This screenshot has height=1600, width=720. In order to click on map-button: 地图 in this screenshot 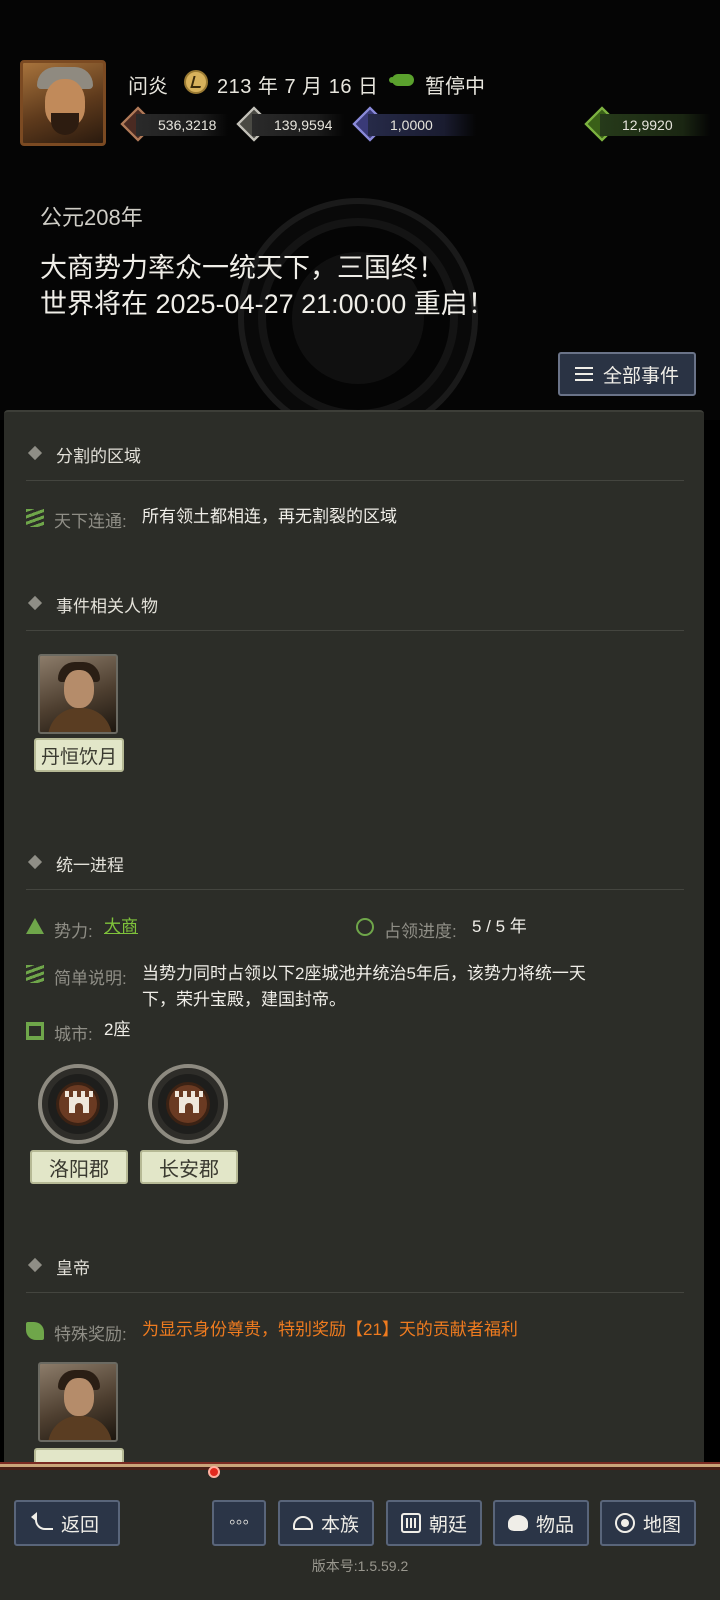, I will do `click(648, 1523)`.